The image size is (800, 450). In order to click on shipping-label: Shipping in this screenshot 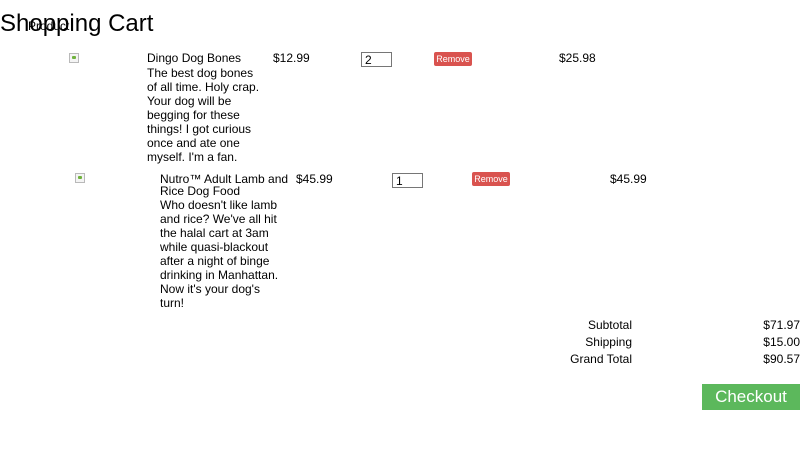, I will do `click(608, 342)`.